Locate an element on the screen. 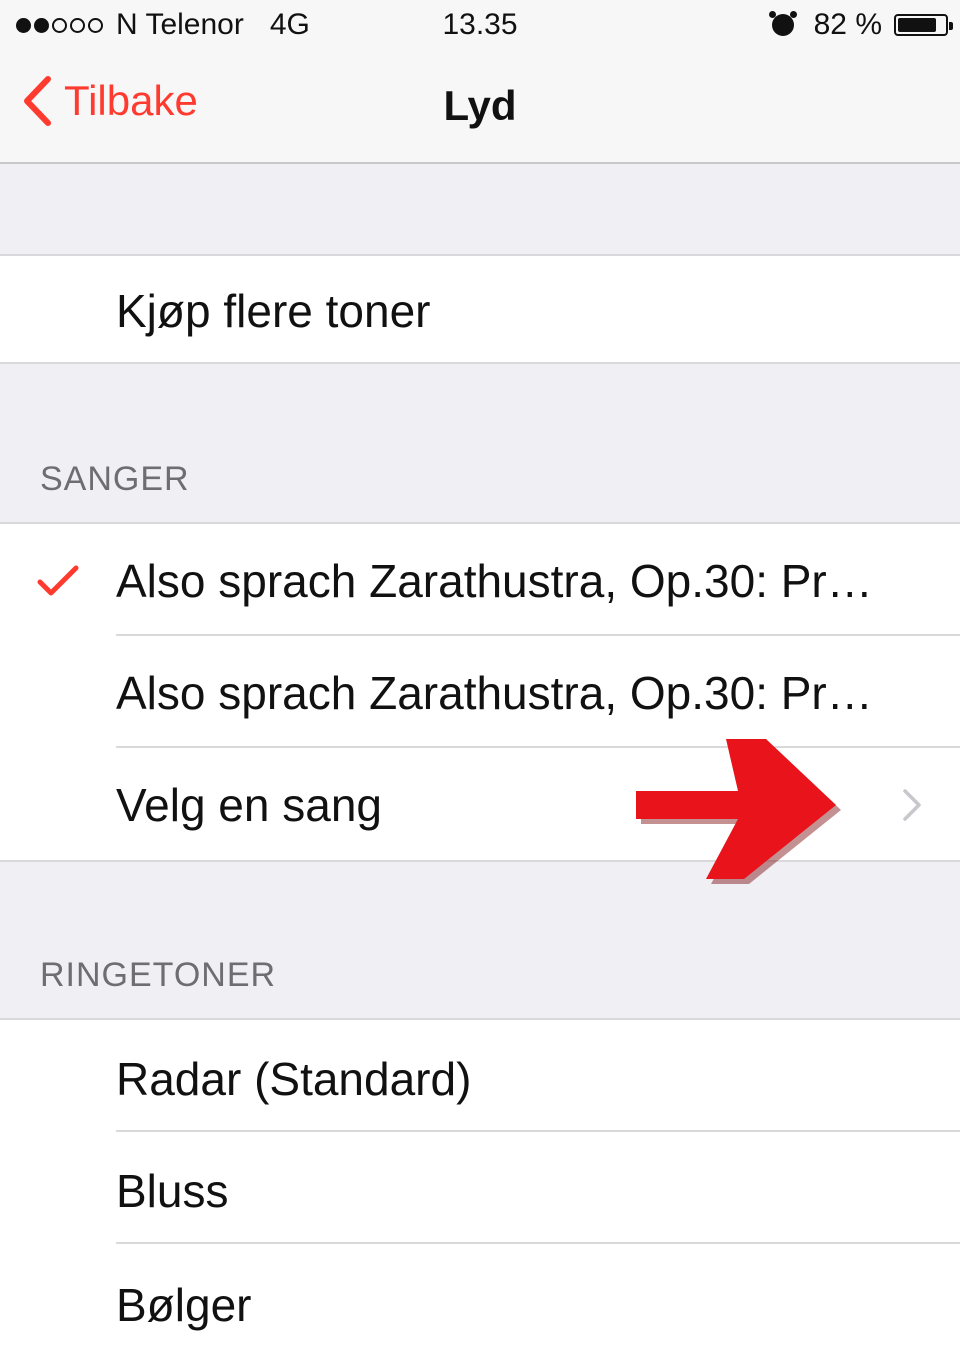 Image resolution: width=960 pixels, height=1348 pixels. chevron-right-icon is located at coordinates (912, 805).